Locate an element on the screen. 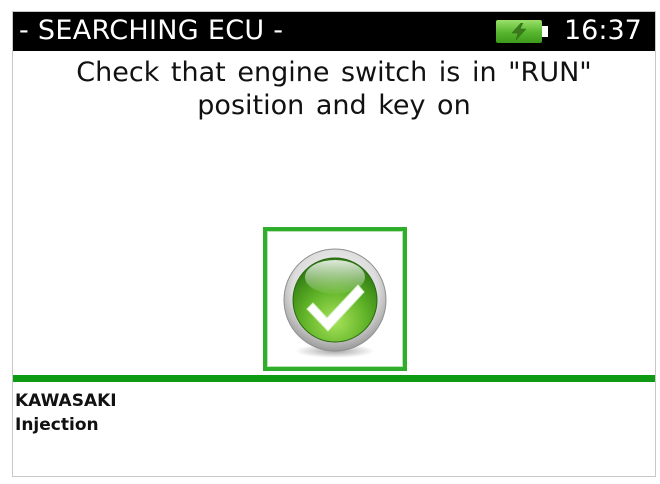 Image resolution: width=660 pixels, height=484 pixels. confirm-button is located at coordinates (335, 299).